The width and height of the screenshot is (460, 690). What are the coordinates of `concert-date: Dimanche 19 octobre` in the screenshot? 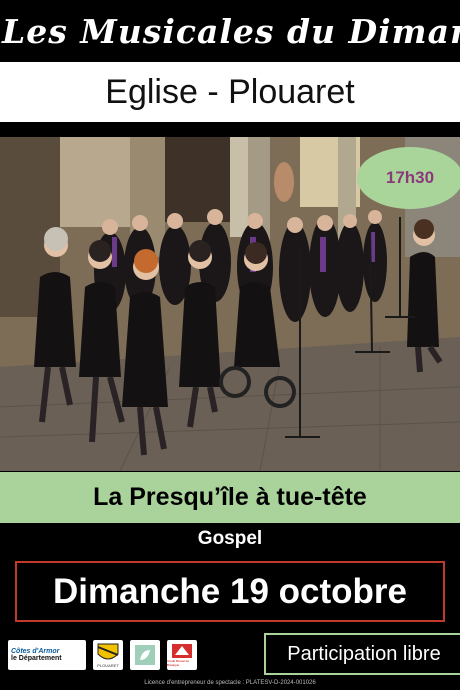 It's located at (230, 591).